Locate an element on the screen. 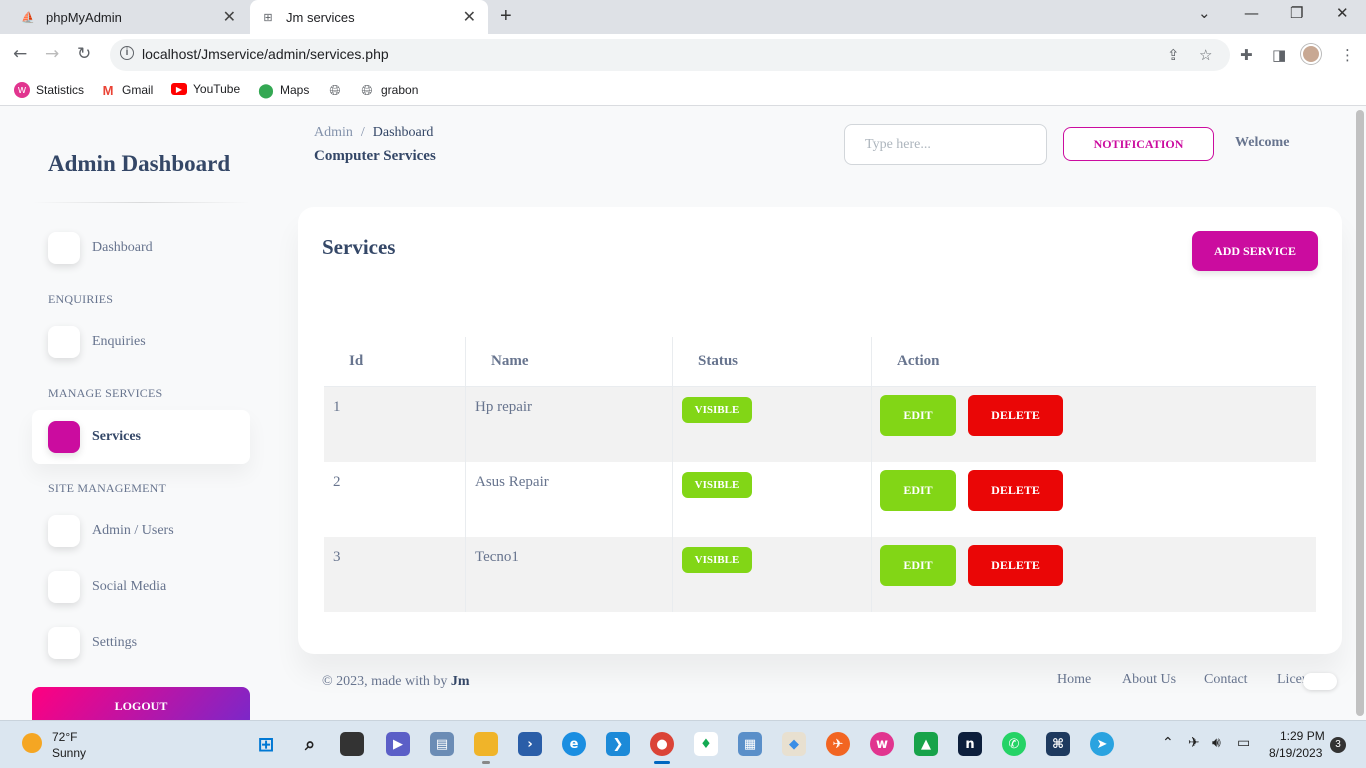  vscode-icon: ❯ is located at coordinates (618, 744).